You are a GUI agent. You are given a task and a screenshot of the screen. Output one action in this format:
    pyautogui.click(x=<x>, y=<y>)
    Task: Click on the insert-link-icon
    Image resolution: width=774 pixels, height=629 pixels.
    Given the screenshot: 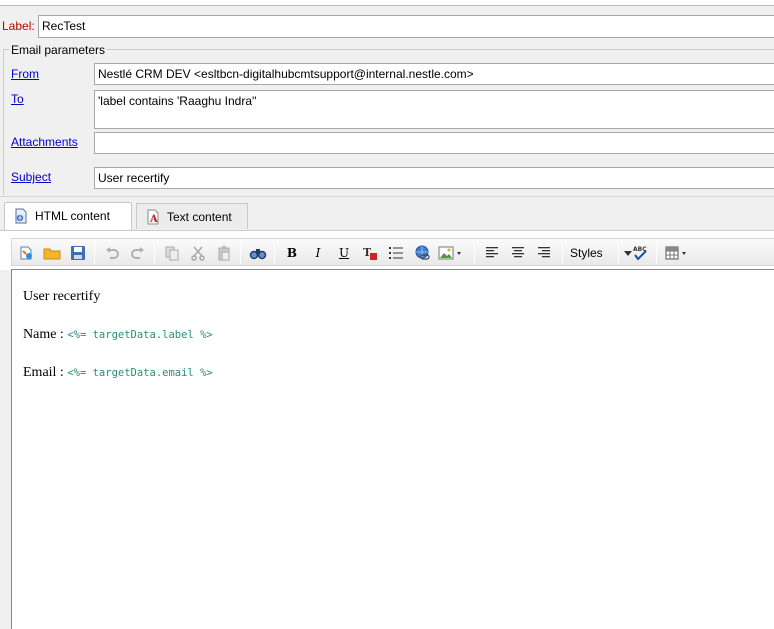 What is the action you would take?
    pyautogui.click(x=422, y=253)
    